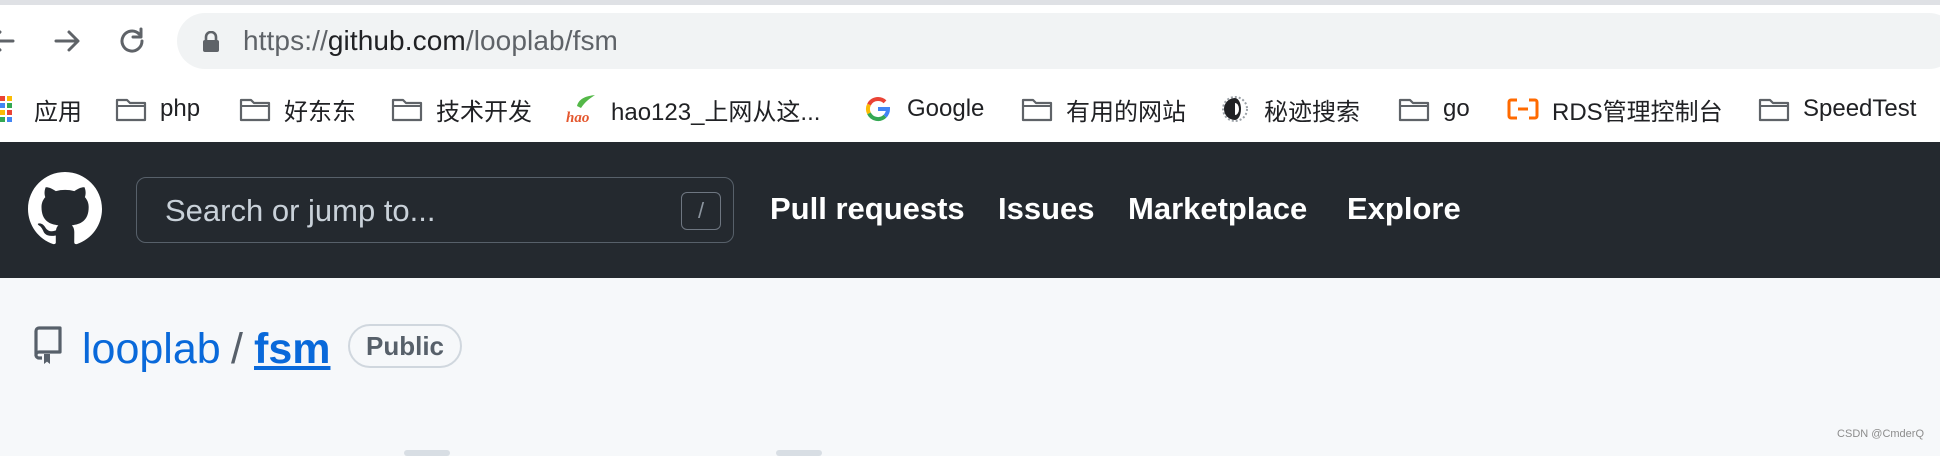  I want to click on url-text: https://github.com/looplab/fsm, so click(430, 41).